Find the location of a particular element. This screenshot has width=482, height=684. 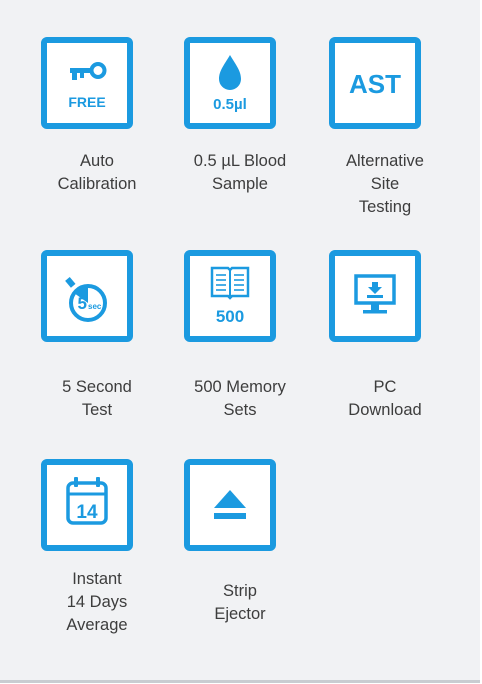

memory-count-badge: 500 is located at coordinates (230, 316).